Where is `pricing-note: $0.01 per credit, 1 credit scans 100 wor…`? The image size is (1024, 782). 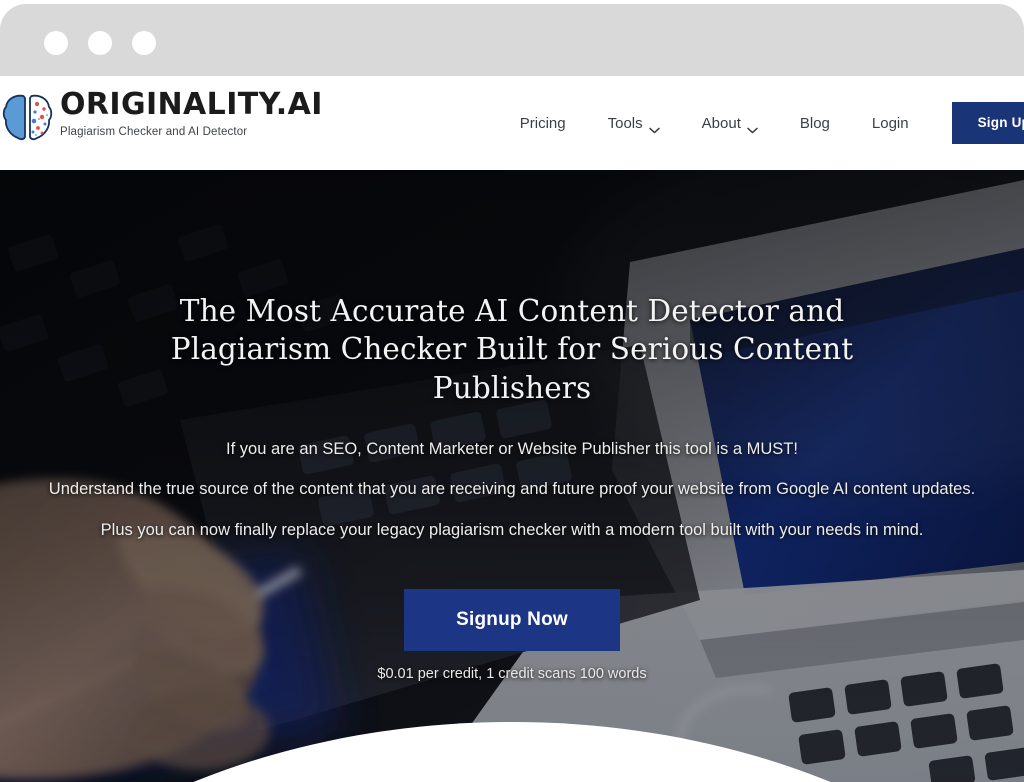
pricing-note: $0.01 per credit, 1 credit scans 100 wor… is located at coordinates (512, 673).